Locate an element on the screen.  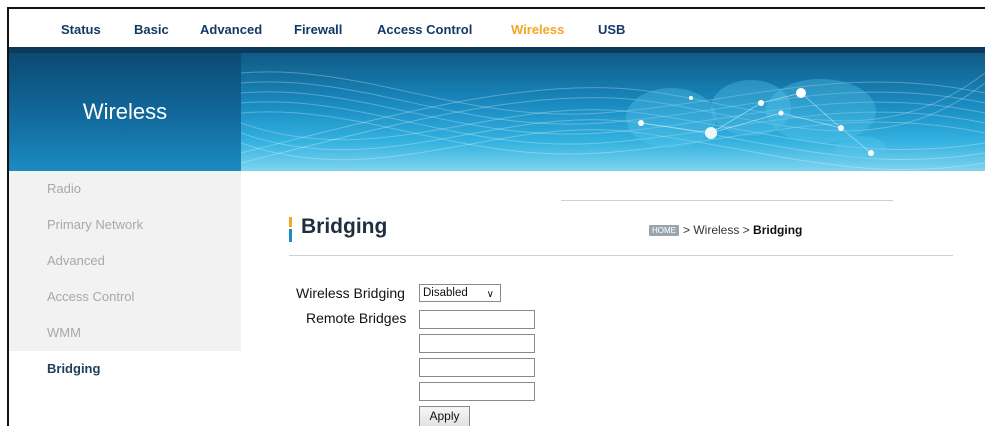
sidebar-item-wmm: WMM is located at coordinates (125, 333).